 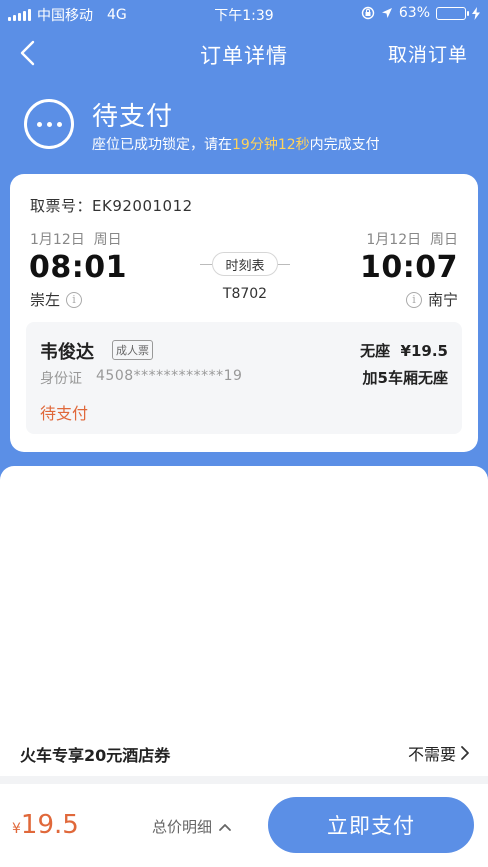 I want to click on chevron-right-icon, so click(x=465, y=753).